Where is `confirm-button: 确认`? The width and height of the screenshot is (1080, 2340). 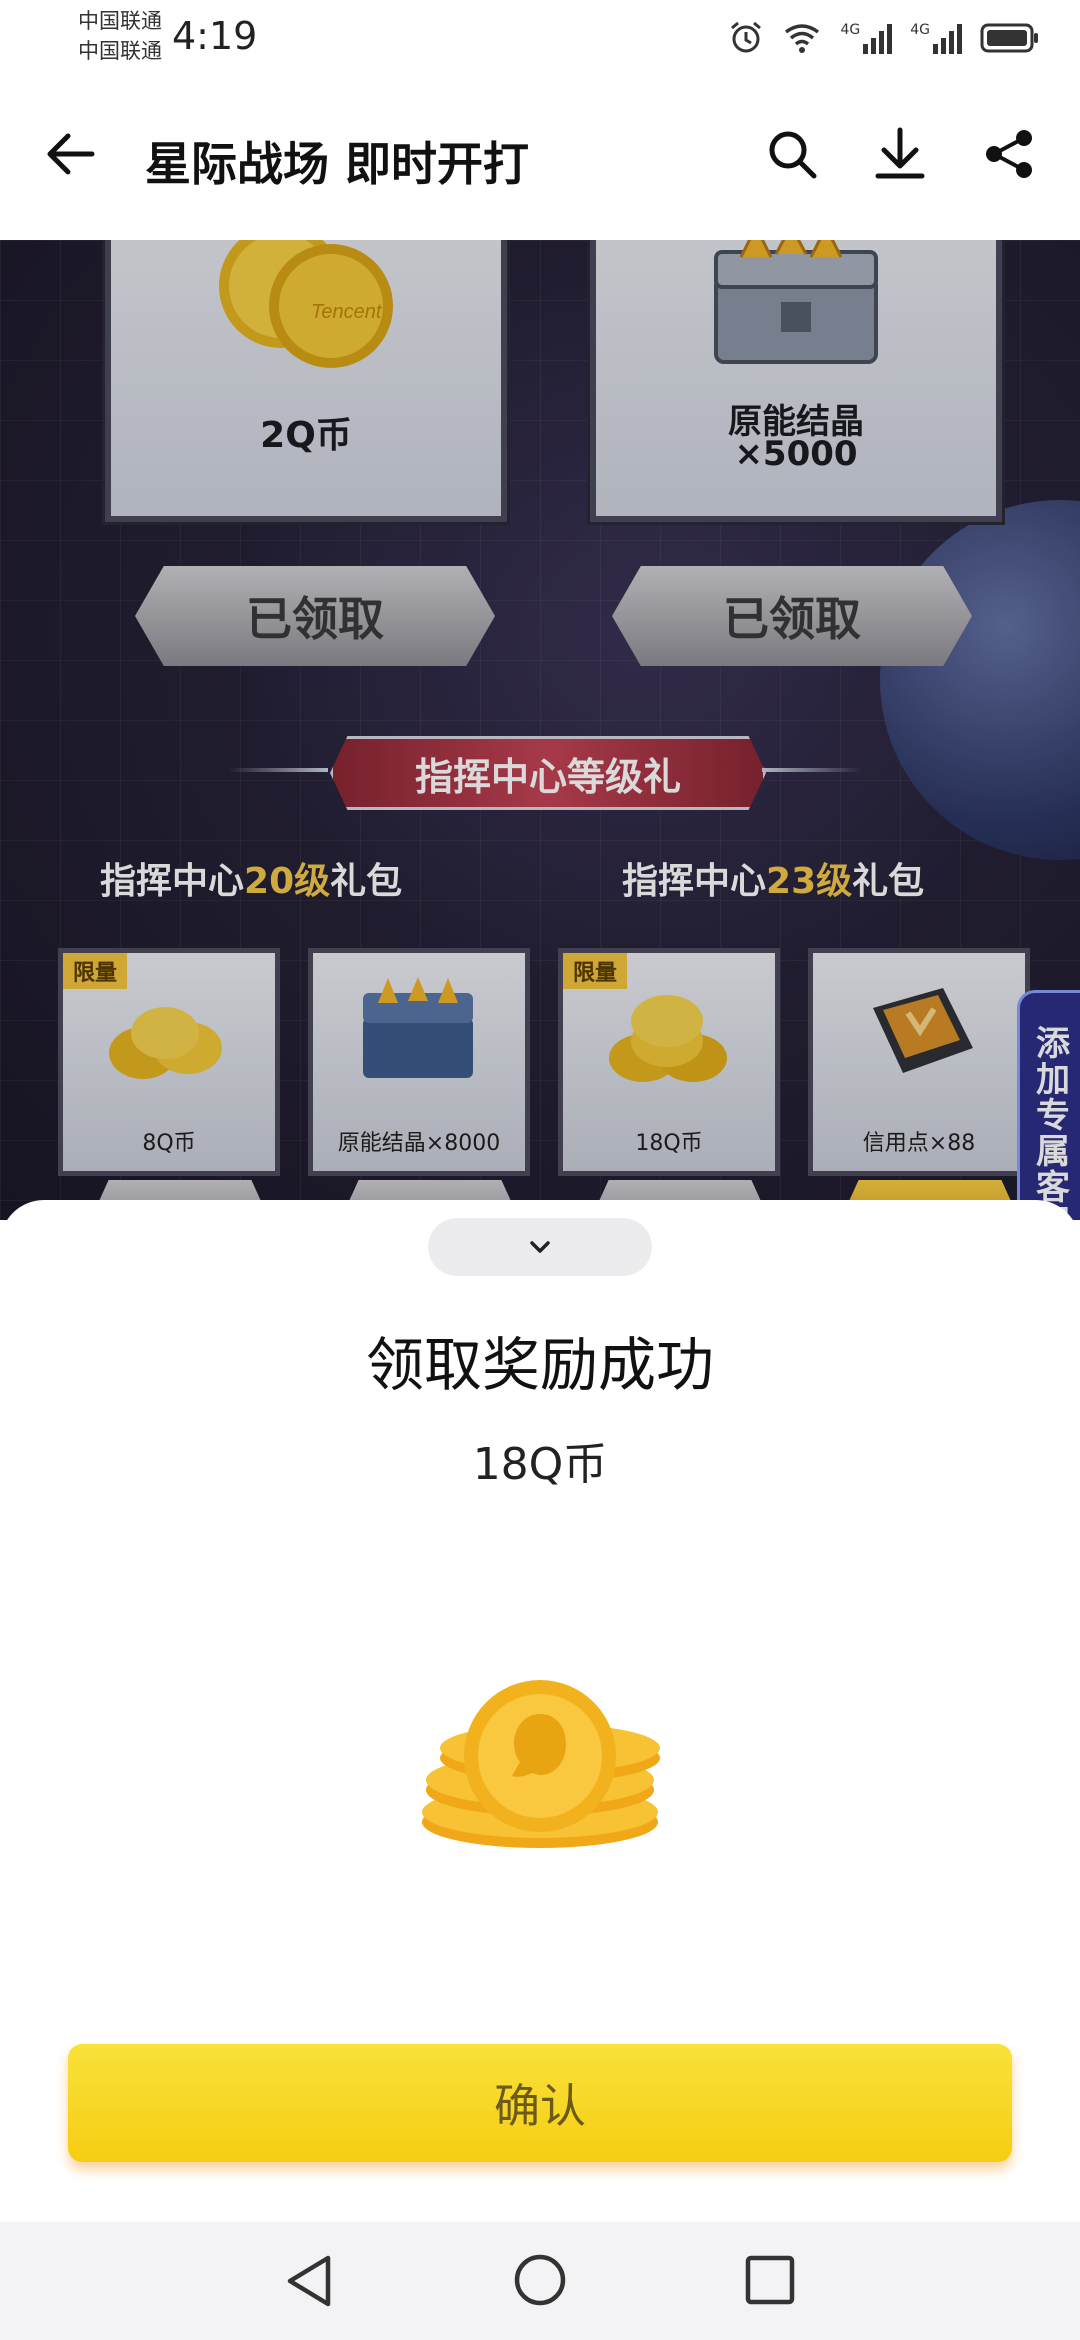
confirm-button: 确认 is located at coordinates (540, 2103).